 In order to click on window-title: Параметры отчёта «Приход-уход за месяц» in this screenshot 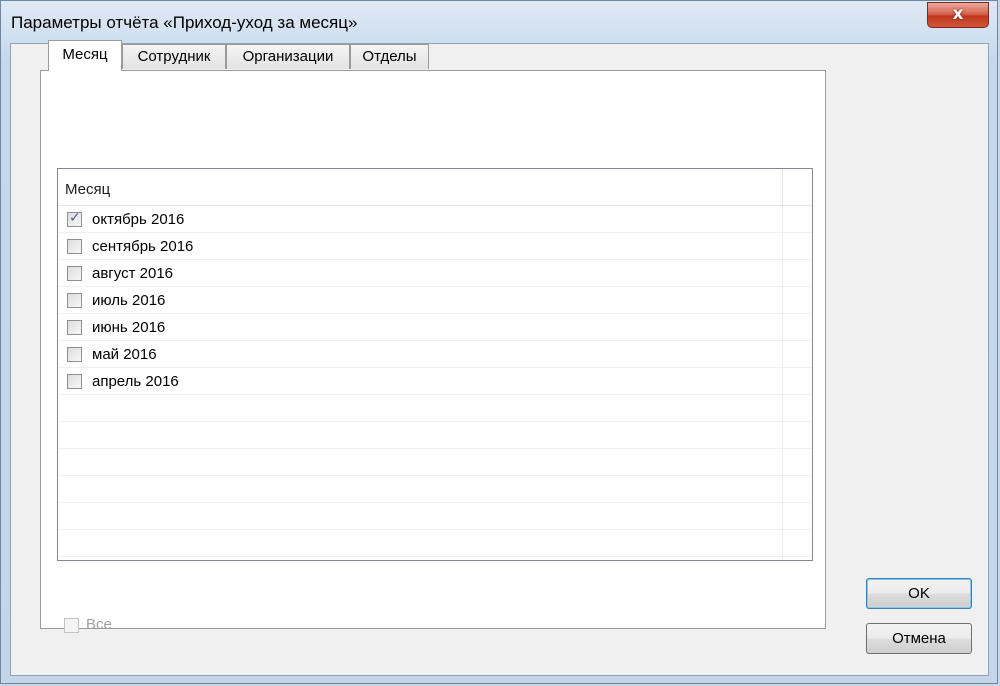, I will do `click(184, 22)`.